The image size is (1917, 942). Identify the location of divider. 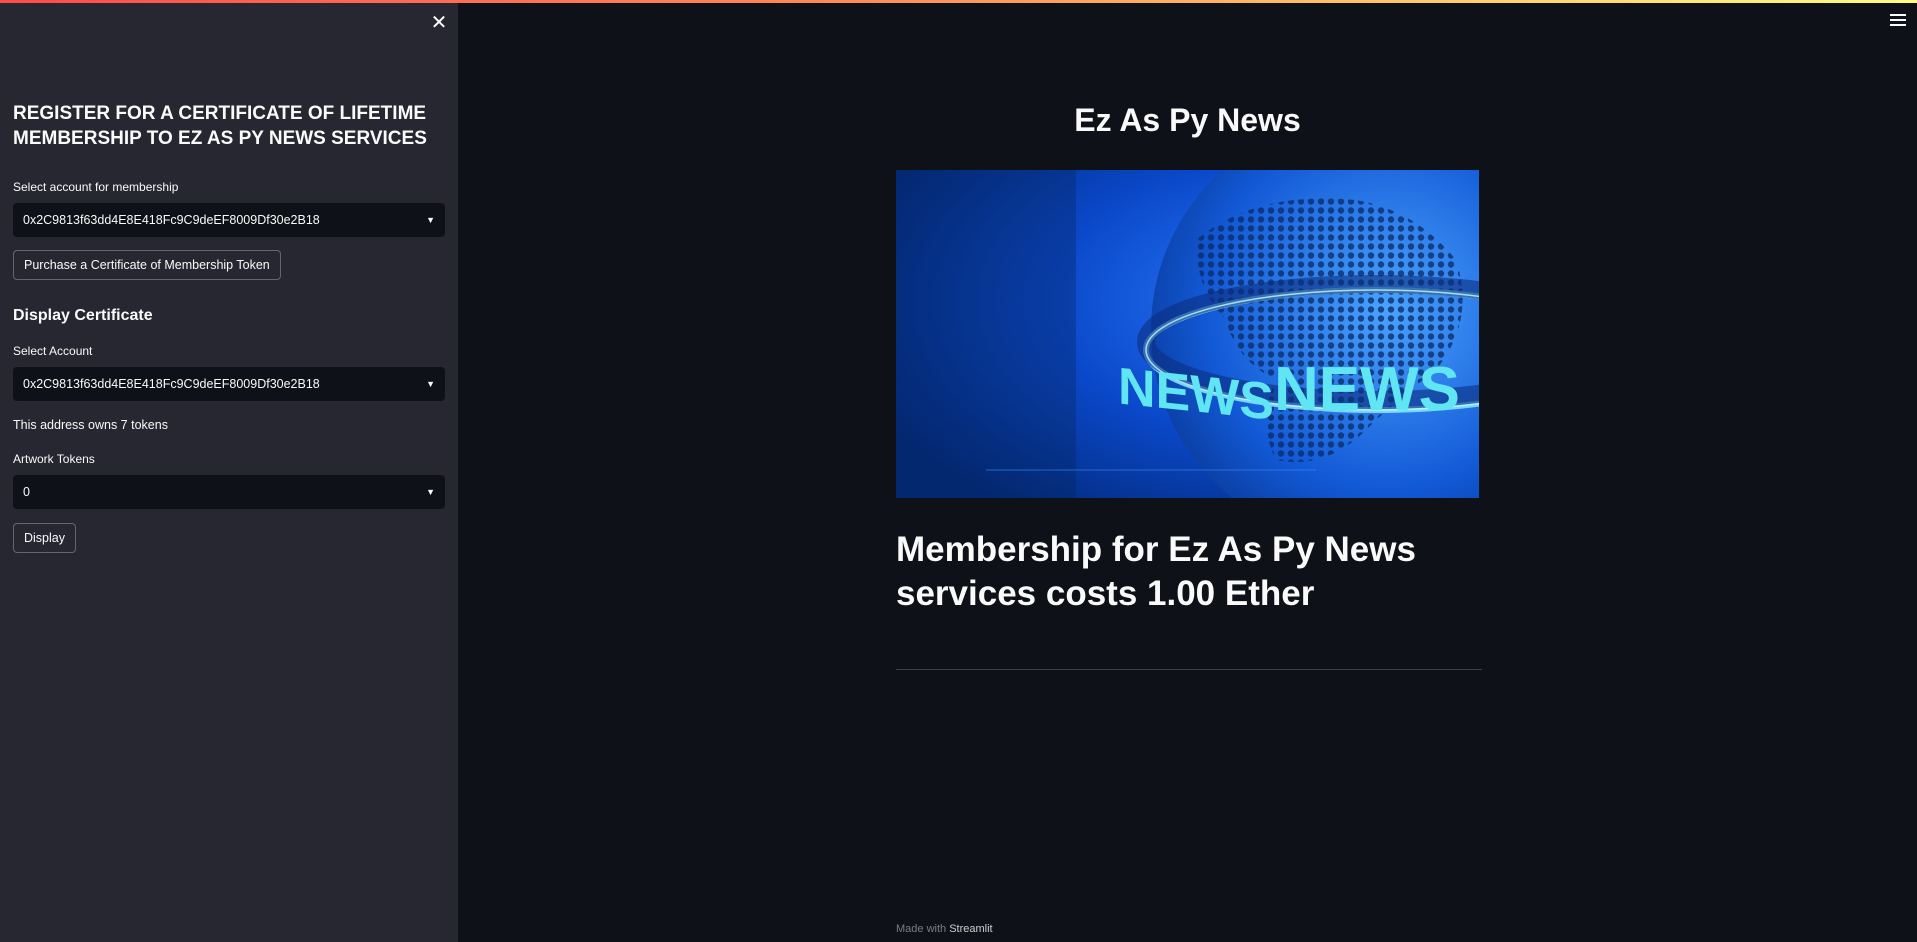
(1189, 669).